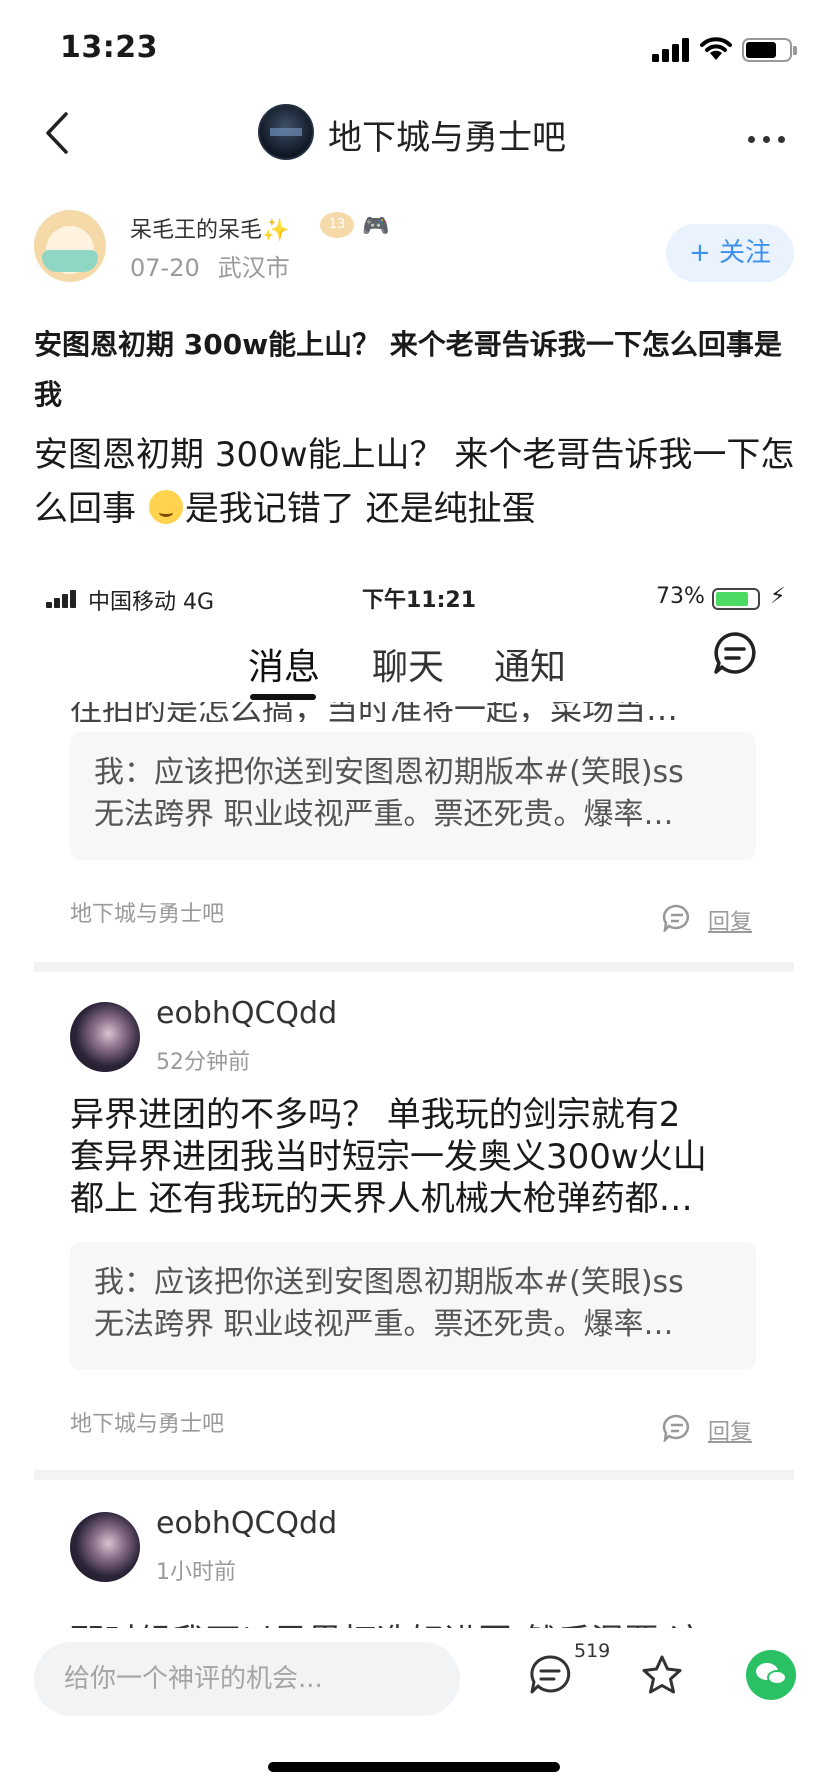  I want to click on post-body-text-2: 是我记错了 还是纯扯蛋, so click(360, 509).